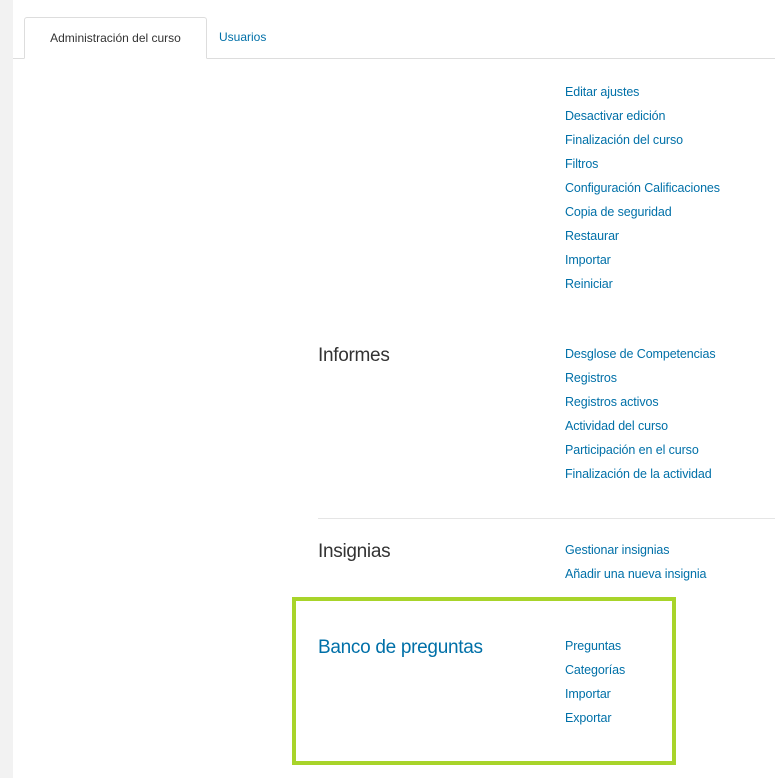 The width and height of the screenshot is (775, 778). I want to click on tab-bar: Administración del curso Usuarios, so click(394, 29).